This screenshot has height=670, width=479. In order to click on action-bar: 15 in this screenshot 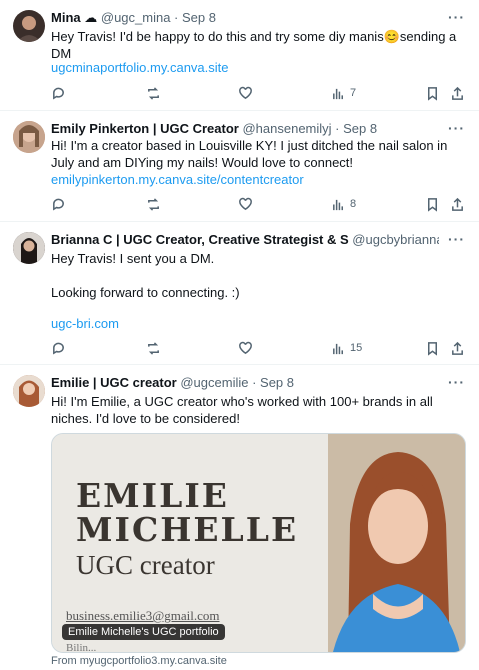, I will do `click(259, 348)`.